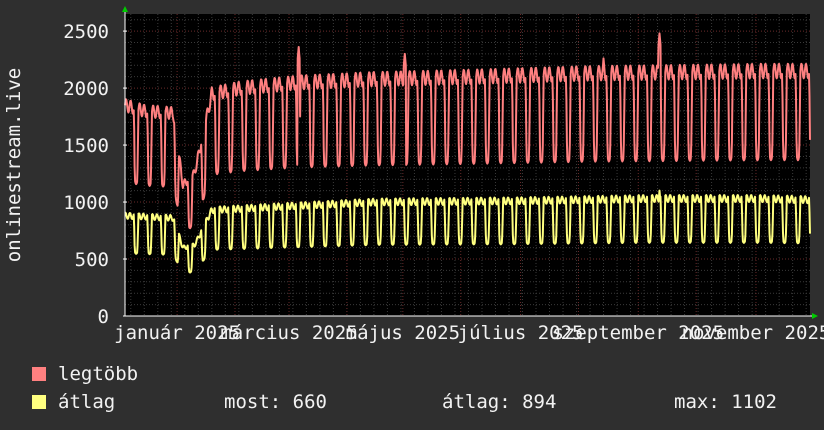 Image resolution: width=824 pixels, height=430 pixels. I want to click on legend-avg: átlag, so click(73, 402).